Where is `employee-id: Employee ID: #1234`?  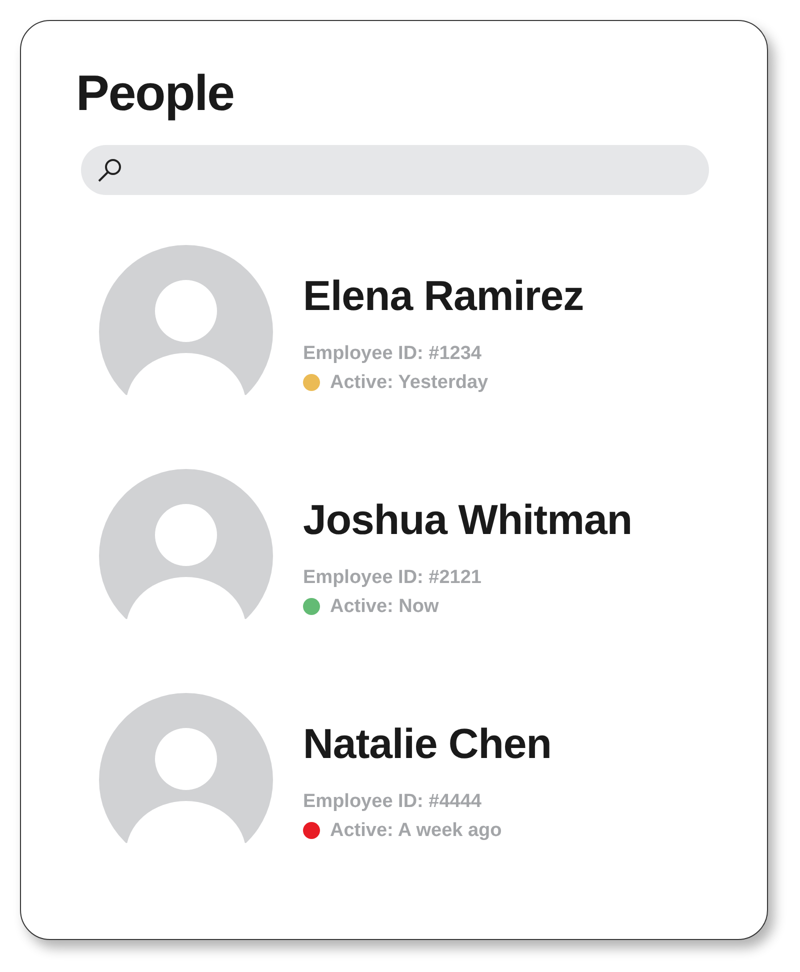
employee-id: Employee ID: #1234 is located at coordinates (392, 354).